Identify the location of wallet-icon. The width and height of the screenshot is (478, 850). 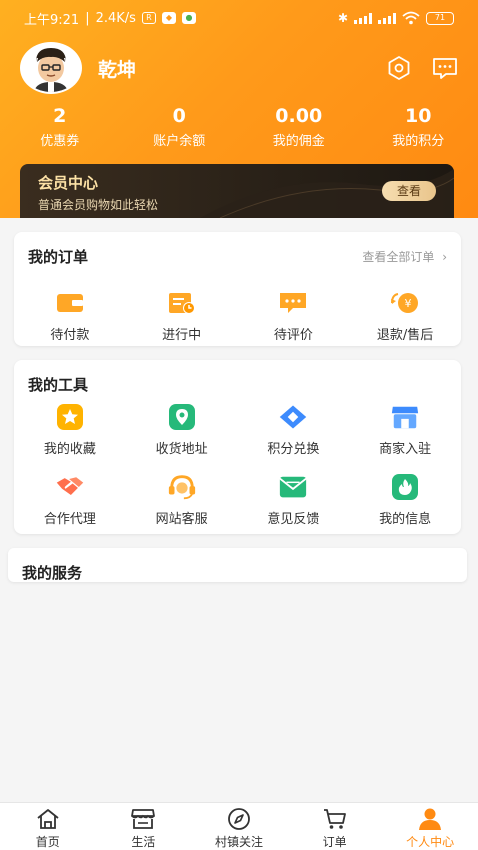
(69, 303).